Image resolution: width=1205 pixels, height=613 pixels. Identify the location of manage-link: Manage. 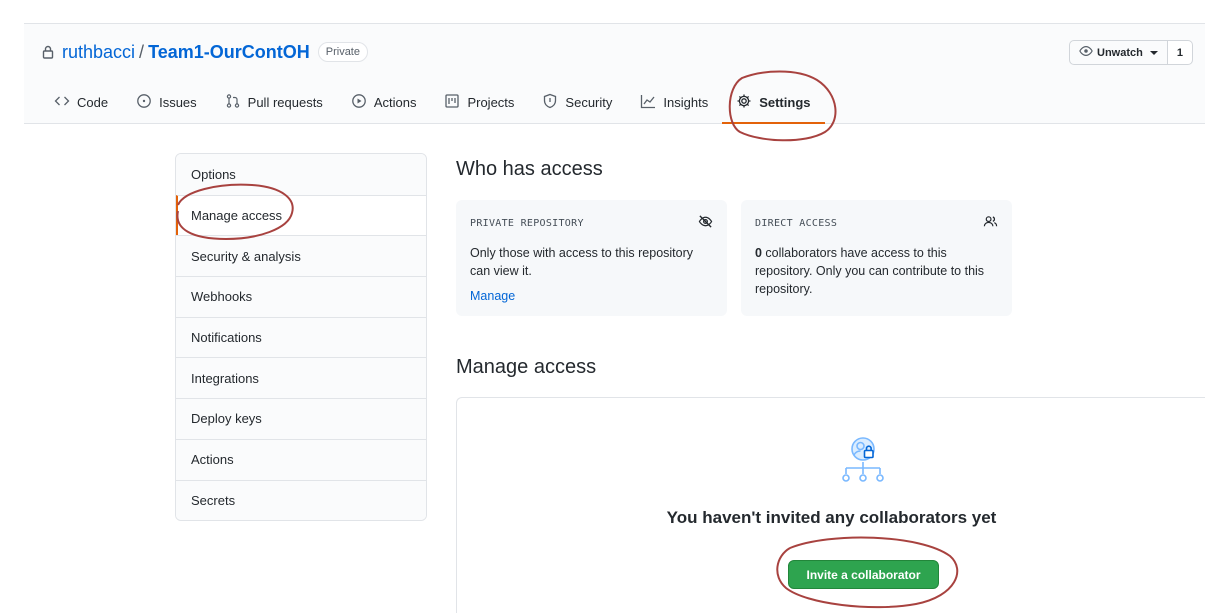
(591, 296).